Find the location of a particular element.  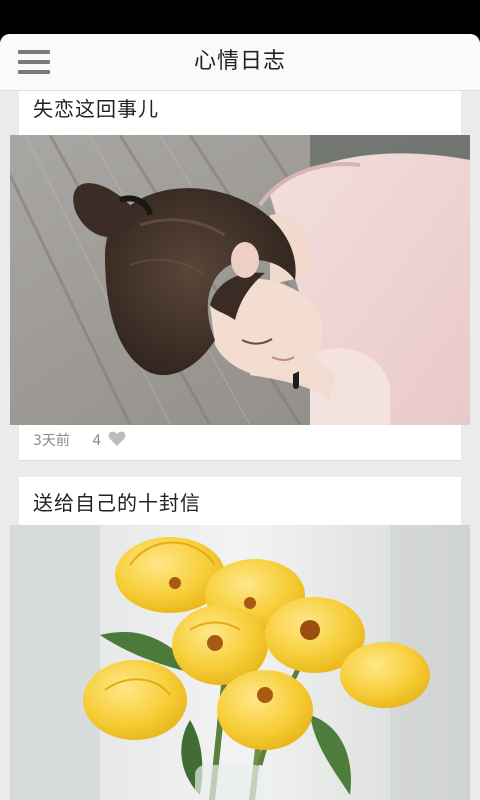

post-title: 送给自己的十封信 is located at coordinates (117, 503).